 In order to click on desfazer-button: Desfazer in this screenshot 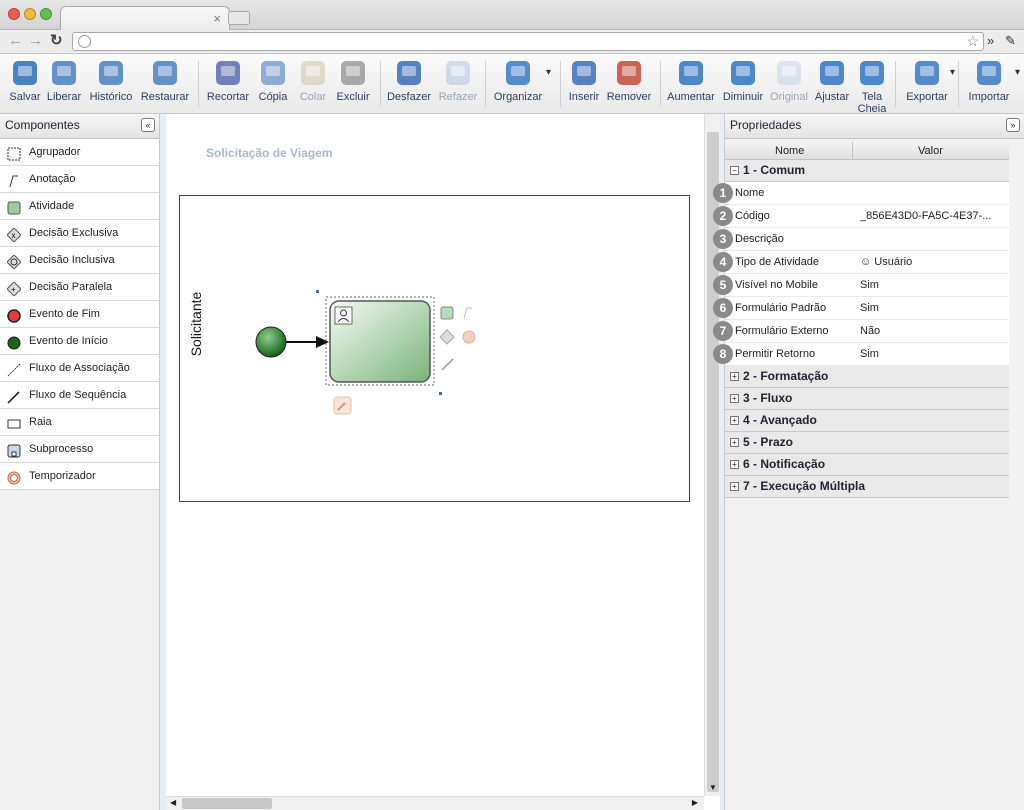, I will do `click(409, 85)`.